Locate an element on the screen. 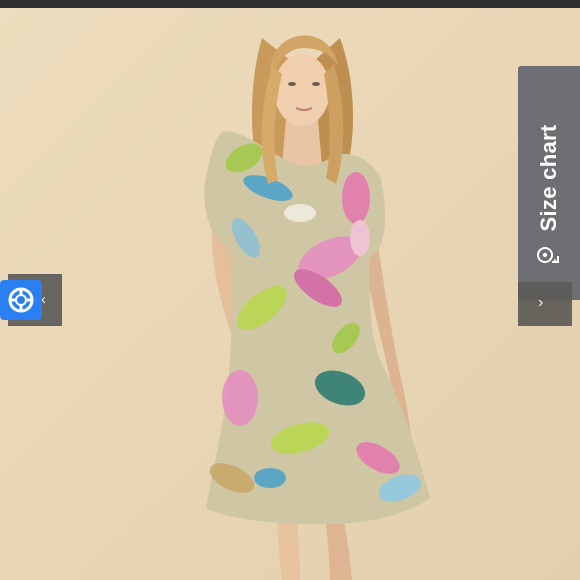 This screenshot has width=580, height=580. lifebuoy-icon is located at coordinates (21, 300).